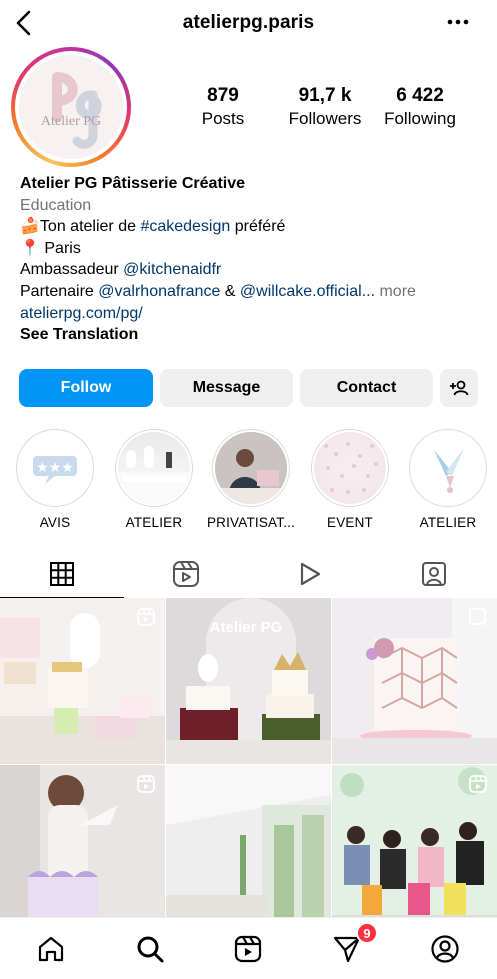  I want to click on followers-label: Followers, so click(325, 118).